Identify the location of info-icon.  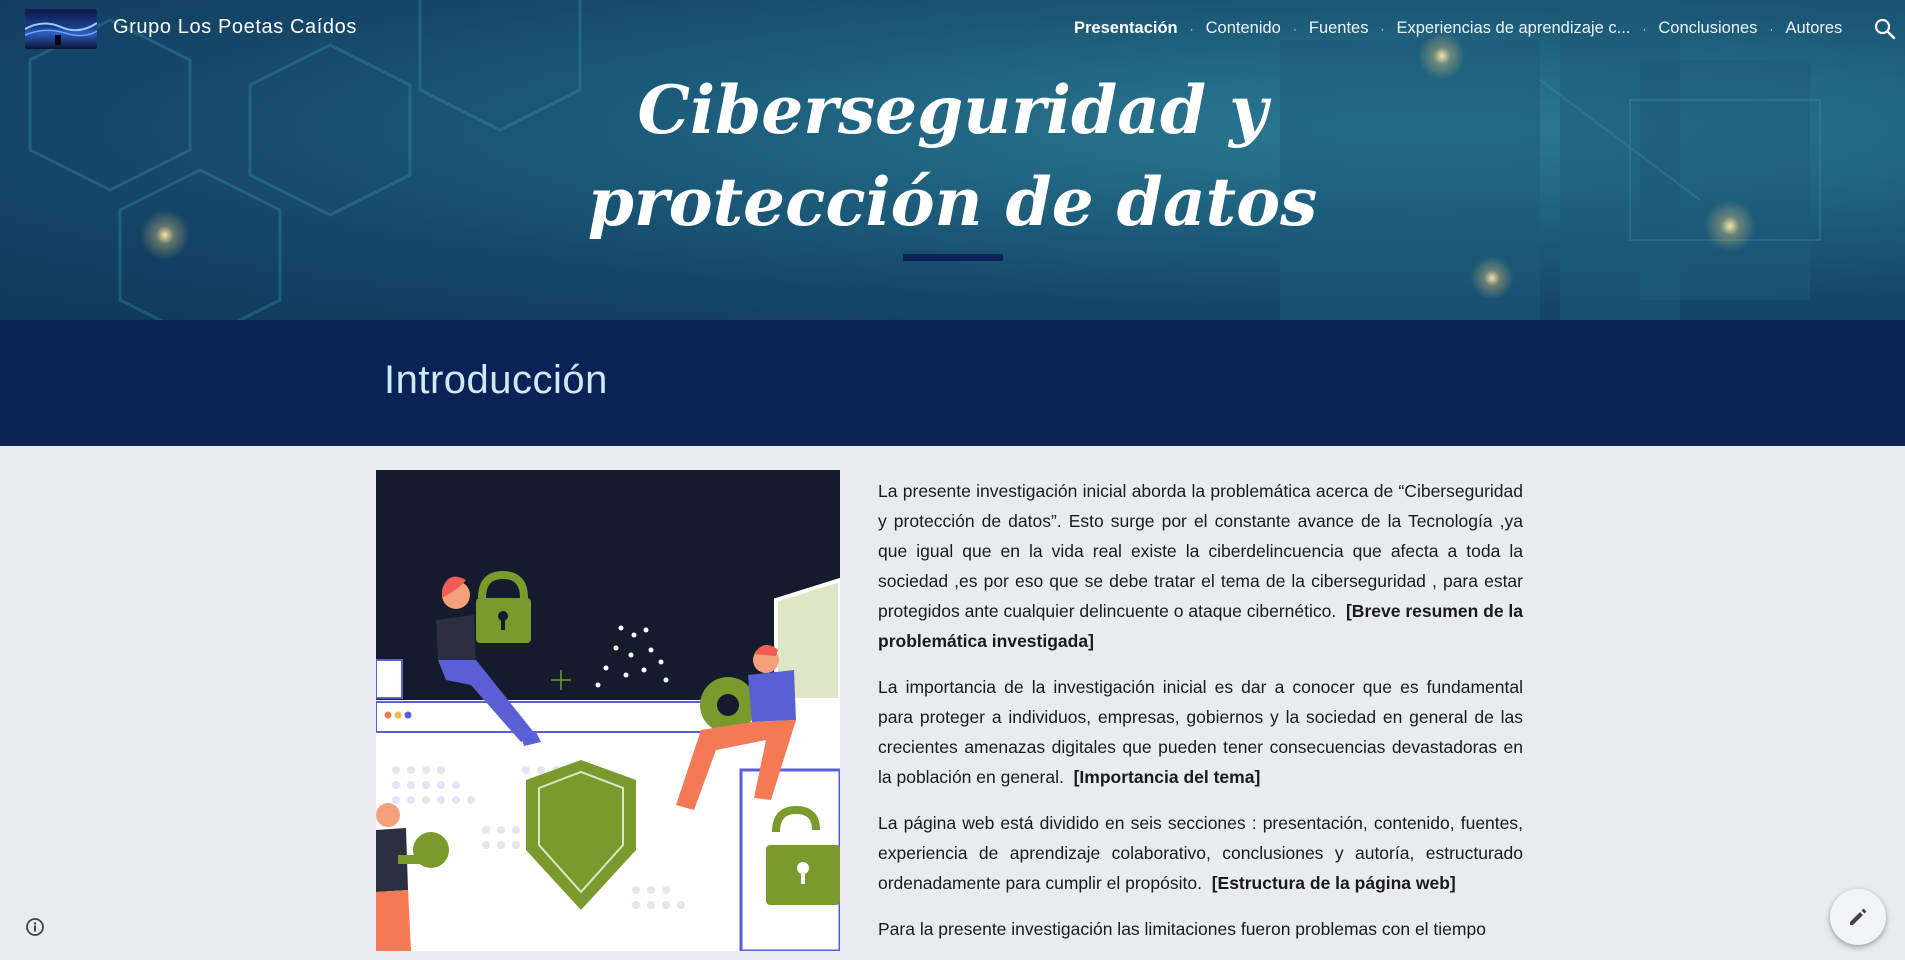
(35, 927).